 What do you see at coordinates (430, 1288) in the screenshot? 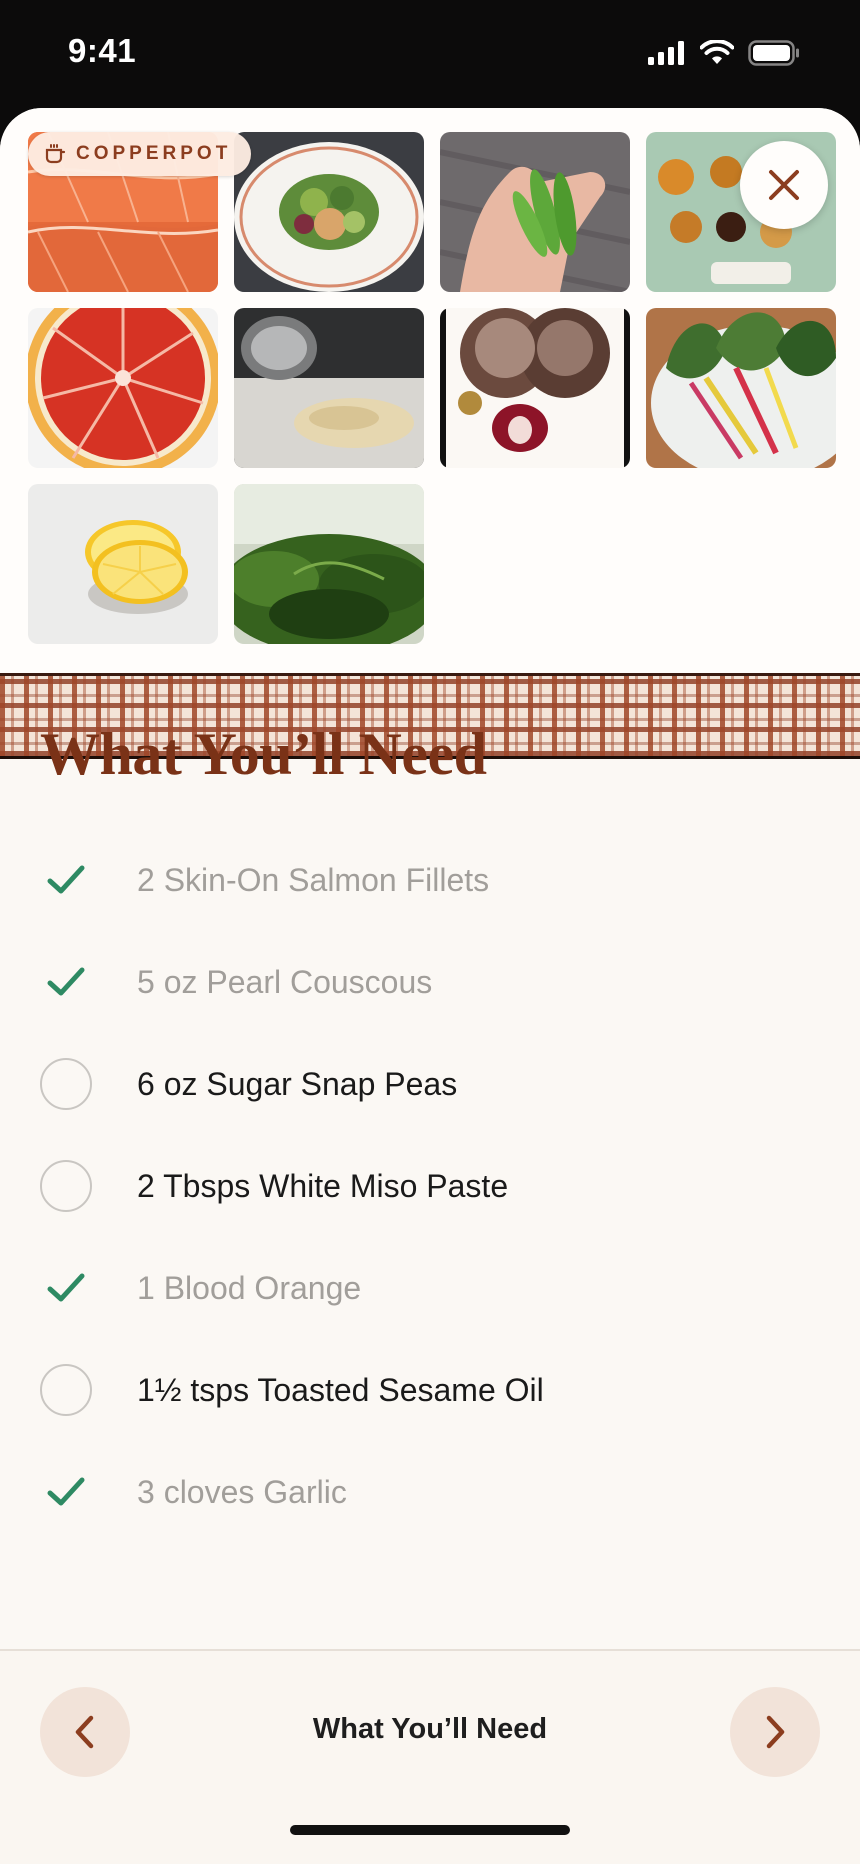
I see `ingredient-item: 1 Blood Orange` at bounding box center [430, 1288].